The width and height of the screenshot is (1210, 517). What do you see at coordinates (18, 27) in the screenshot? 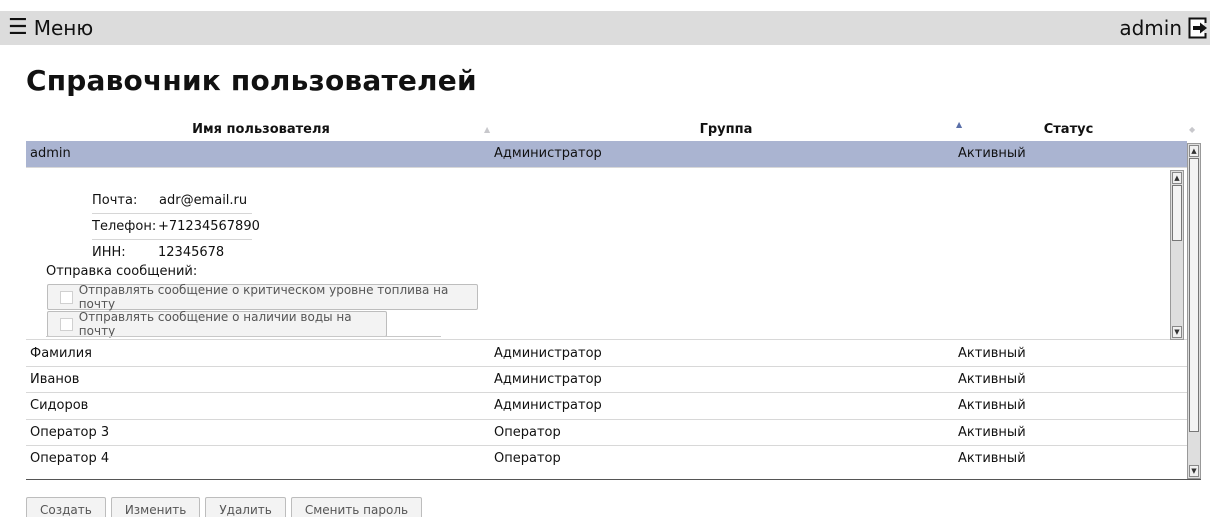
I see `hamburger-icon: ☰` at bounding box center [18, 27].